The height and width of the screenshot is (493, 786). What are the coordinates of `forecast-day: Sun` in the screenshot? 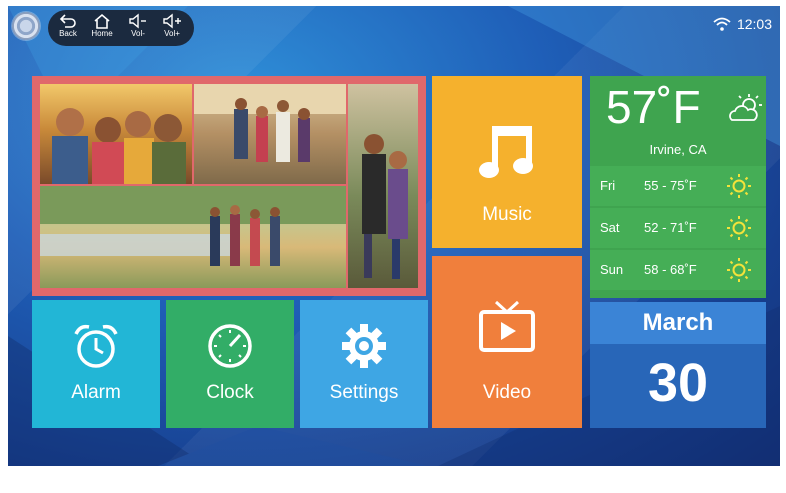 It's located at (612, 269).